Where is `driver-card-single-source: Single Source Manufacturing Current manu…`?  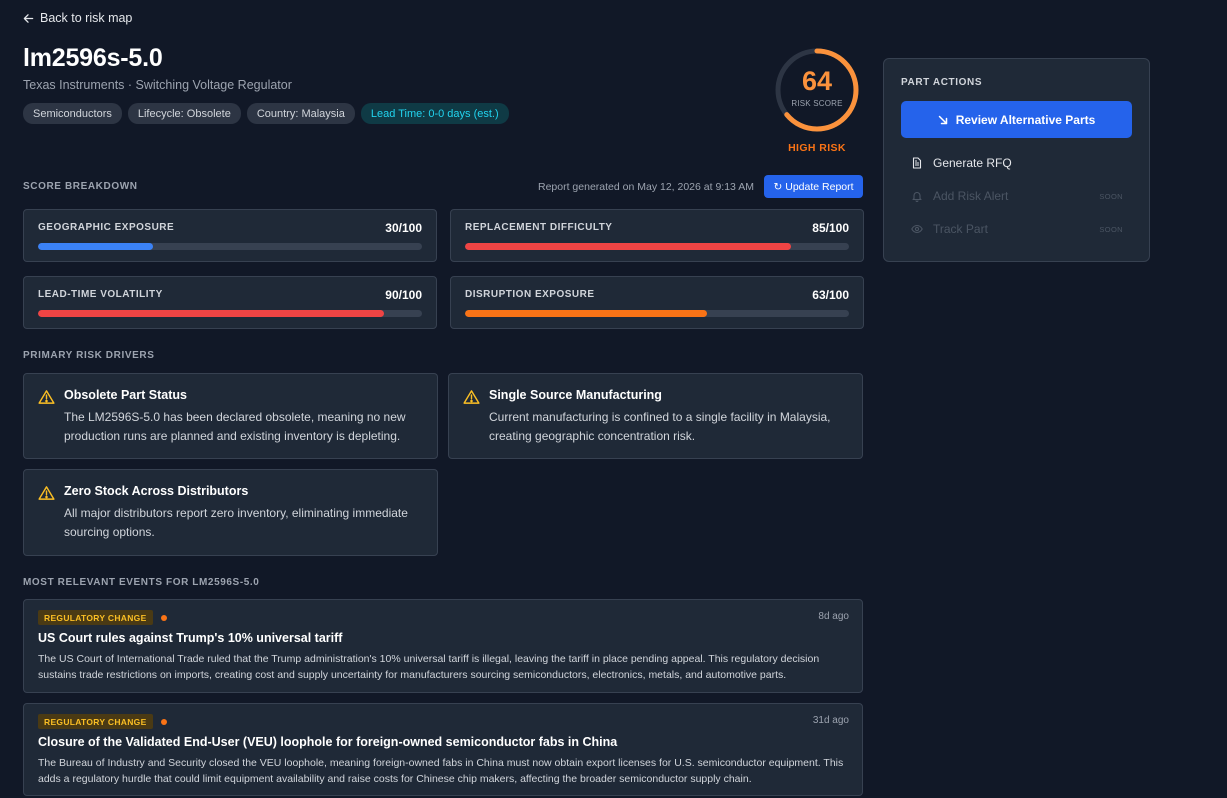
driver-card-single-source: Single Source Manufacturing Current manu… is located at coordinates (655, 416).